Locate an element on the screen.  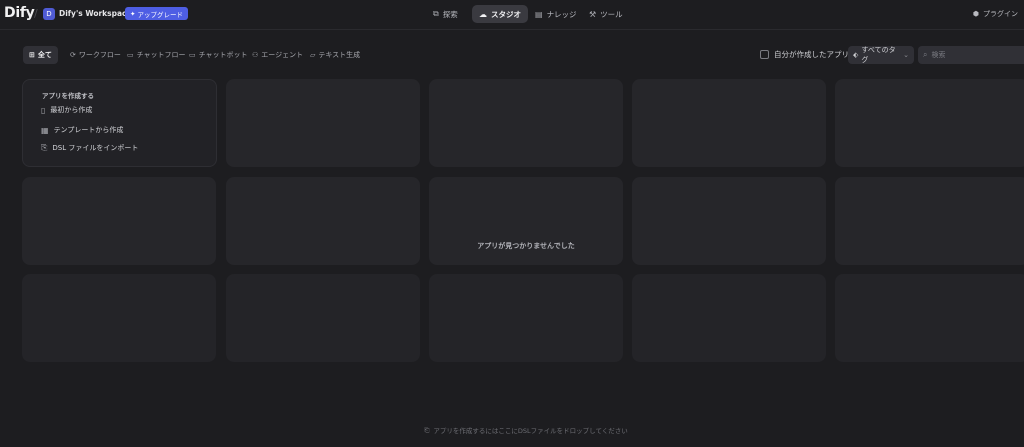
text-gen-icon: ▱ is located at coordinates (313, 55).